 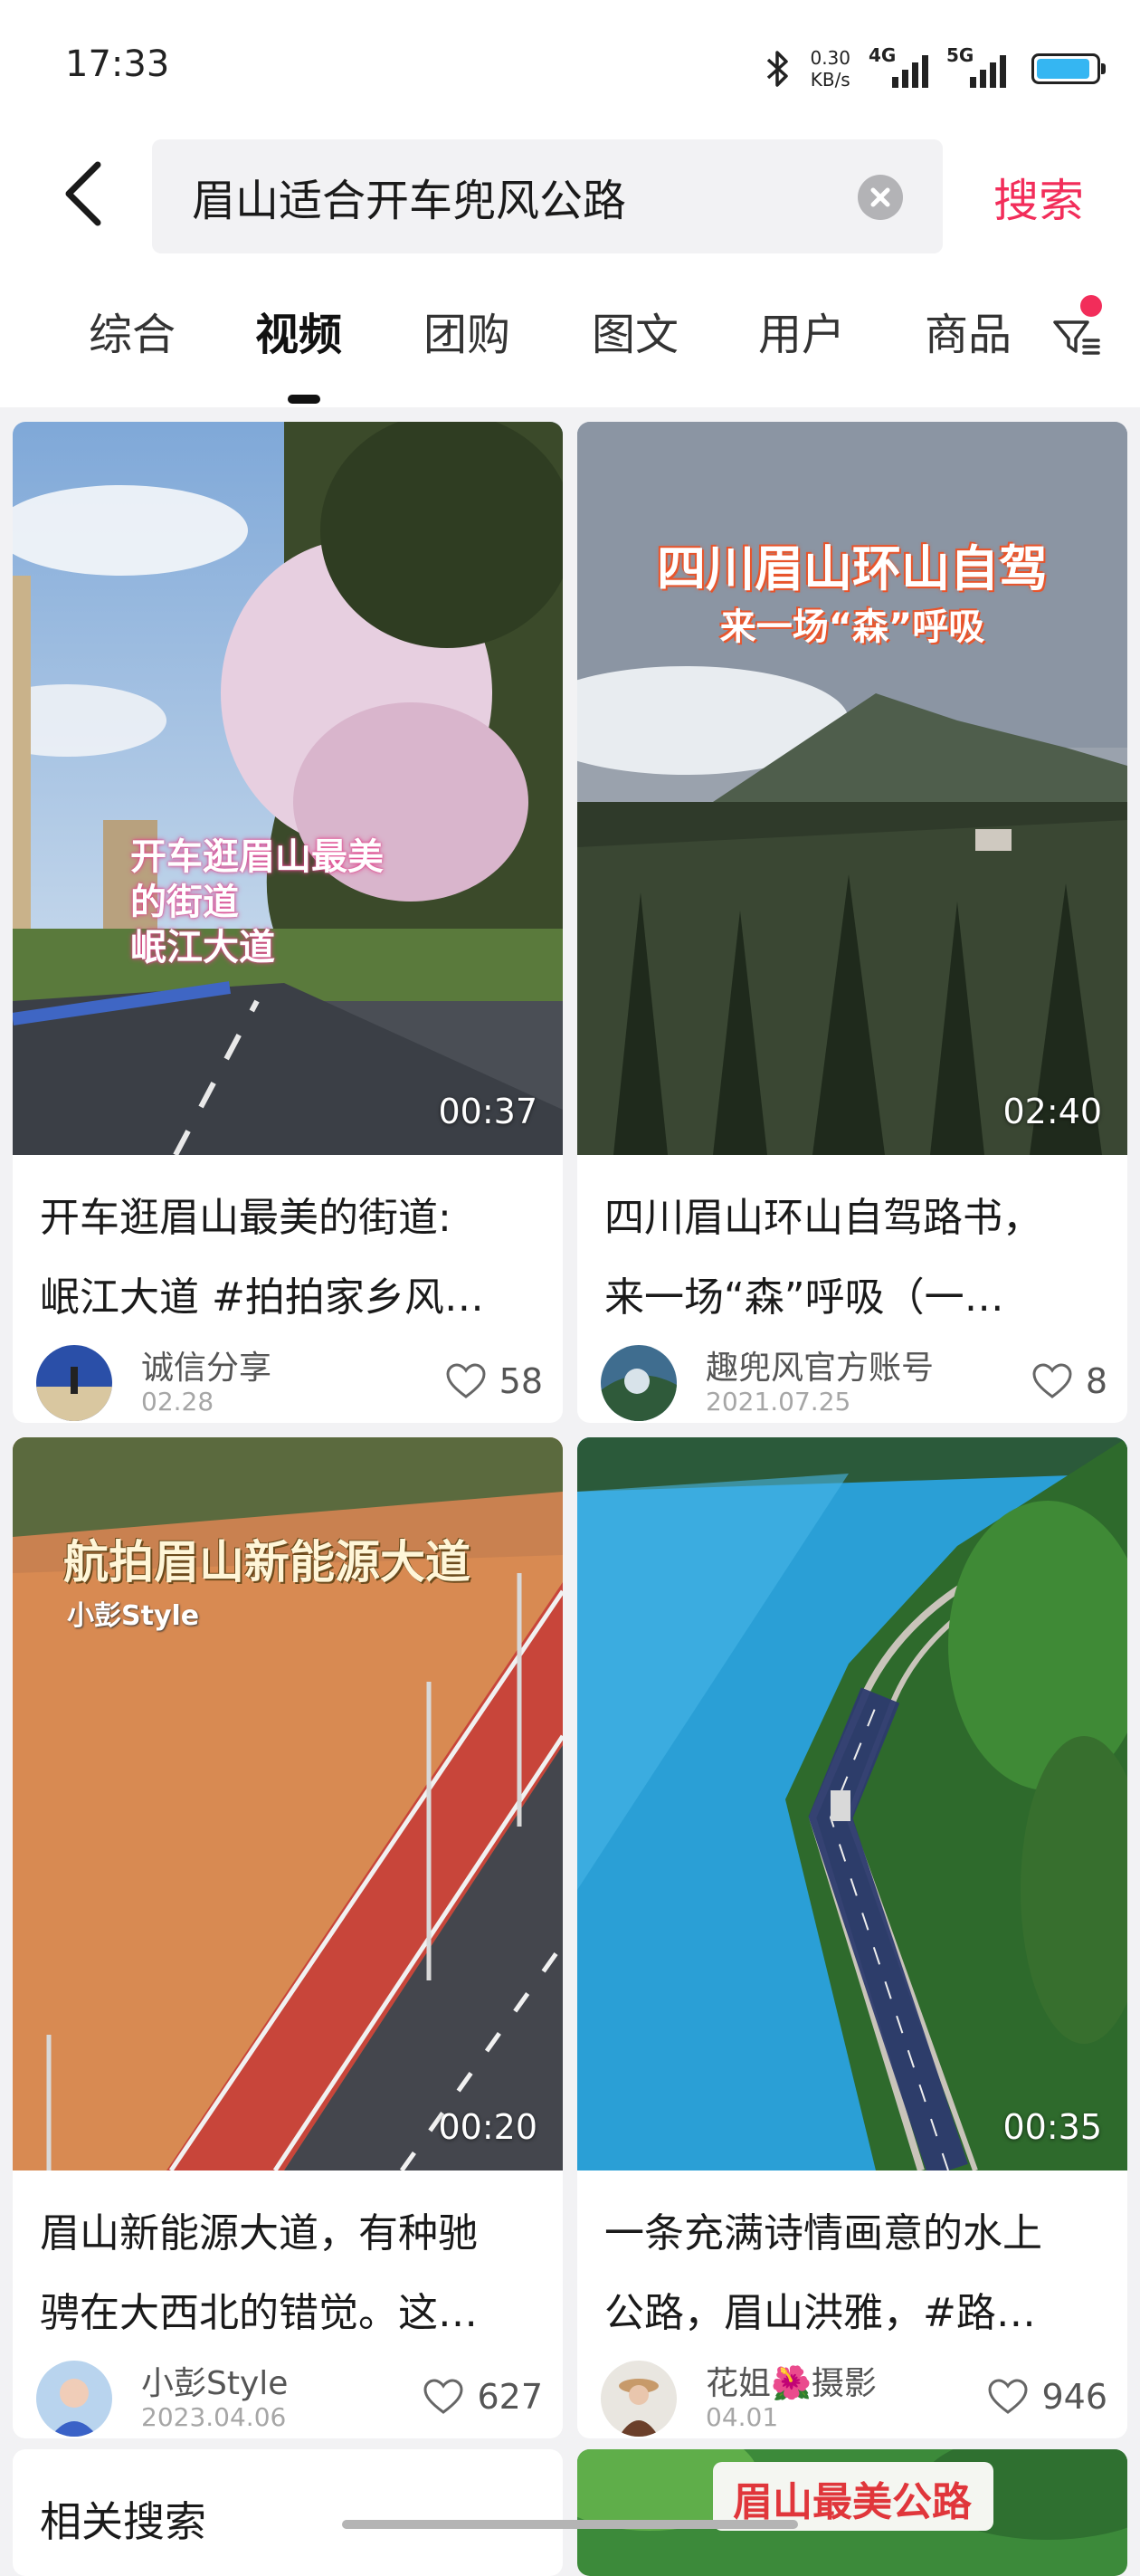 What do you see at coordinates (1052, 2127) in the screenshot?
I see `video-duration: 00:35` at bounding box center [1052, 2127].